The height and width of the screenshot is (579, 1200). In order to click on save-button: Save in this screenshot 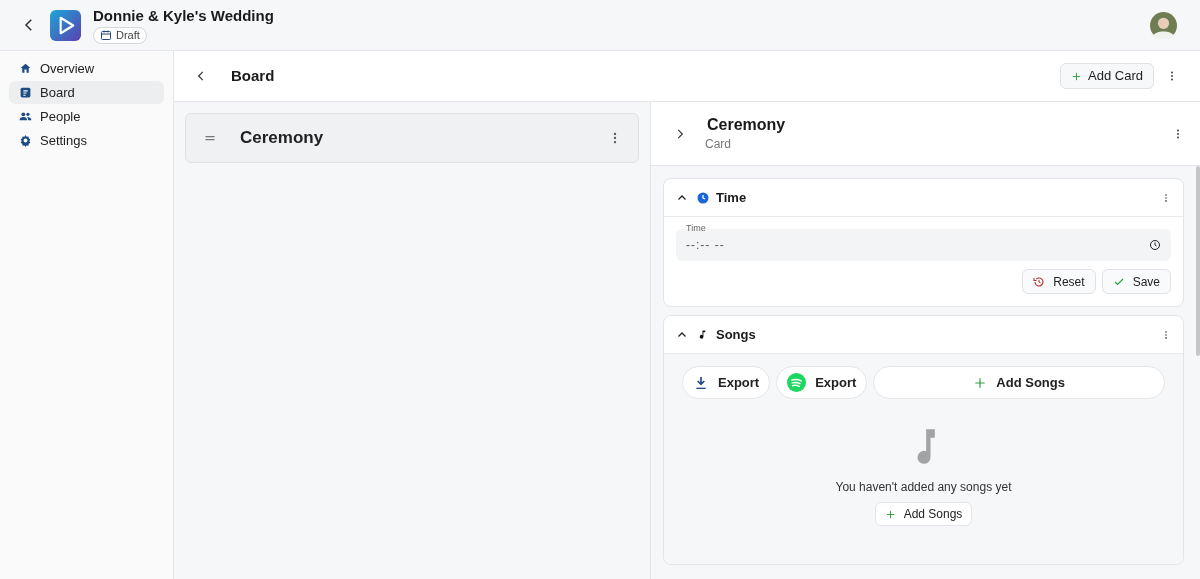, I will do `click(1136, 281)`.